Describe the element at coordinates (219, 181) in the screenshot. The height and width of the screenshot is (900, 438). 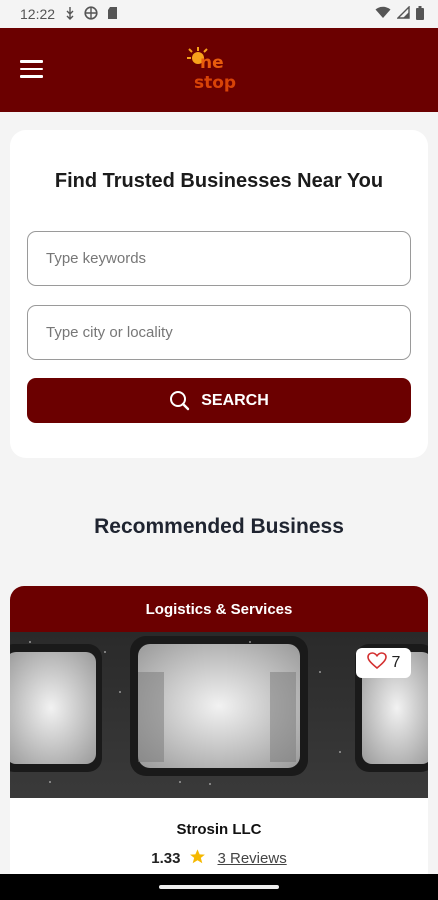
I see `search-title: Find Trusted Businesses Near You` at that location.